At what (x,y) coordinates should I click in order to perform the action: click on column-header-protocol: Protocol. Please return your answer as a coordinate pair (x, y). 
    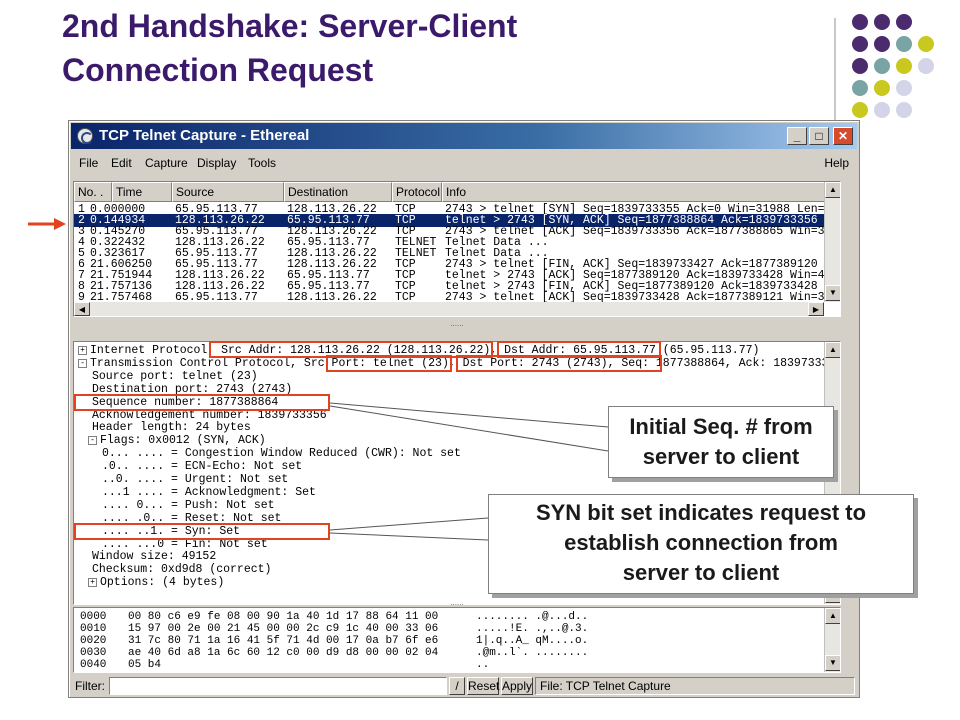
    Looking at the image, I should click on (417, 192).